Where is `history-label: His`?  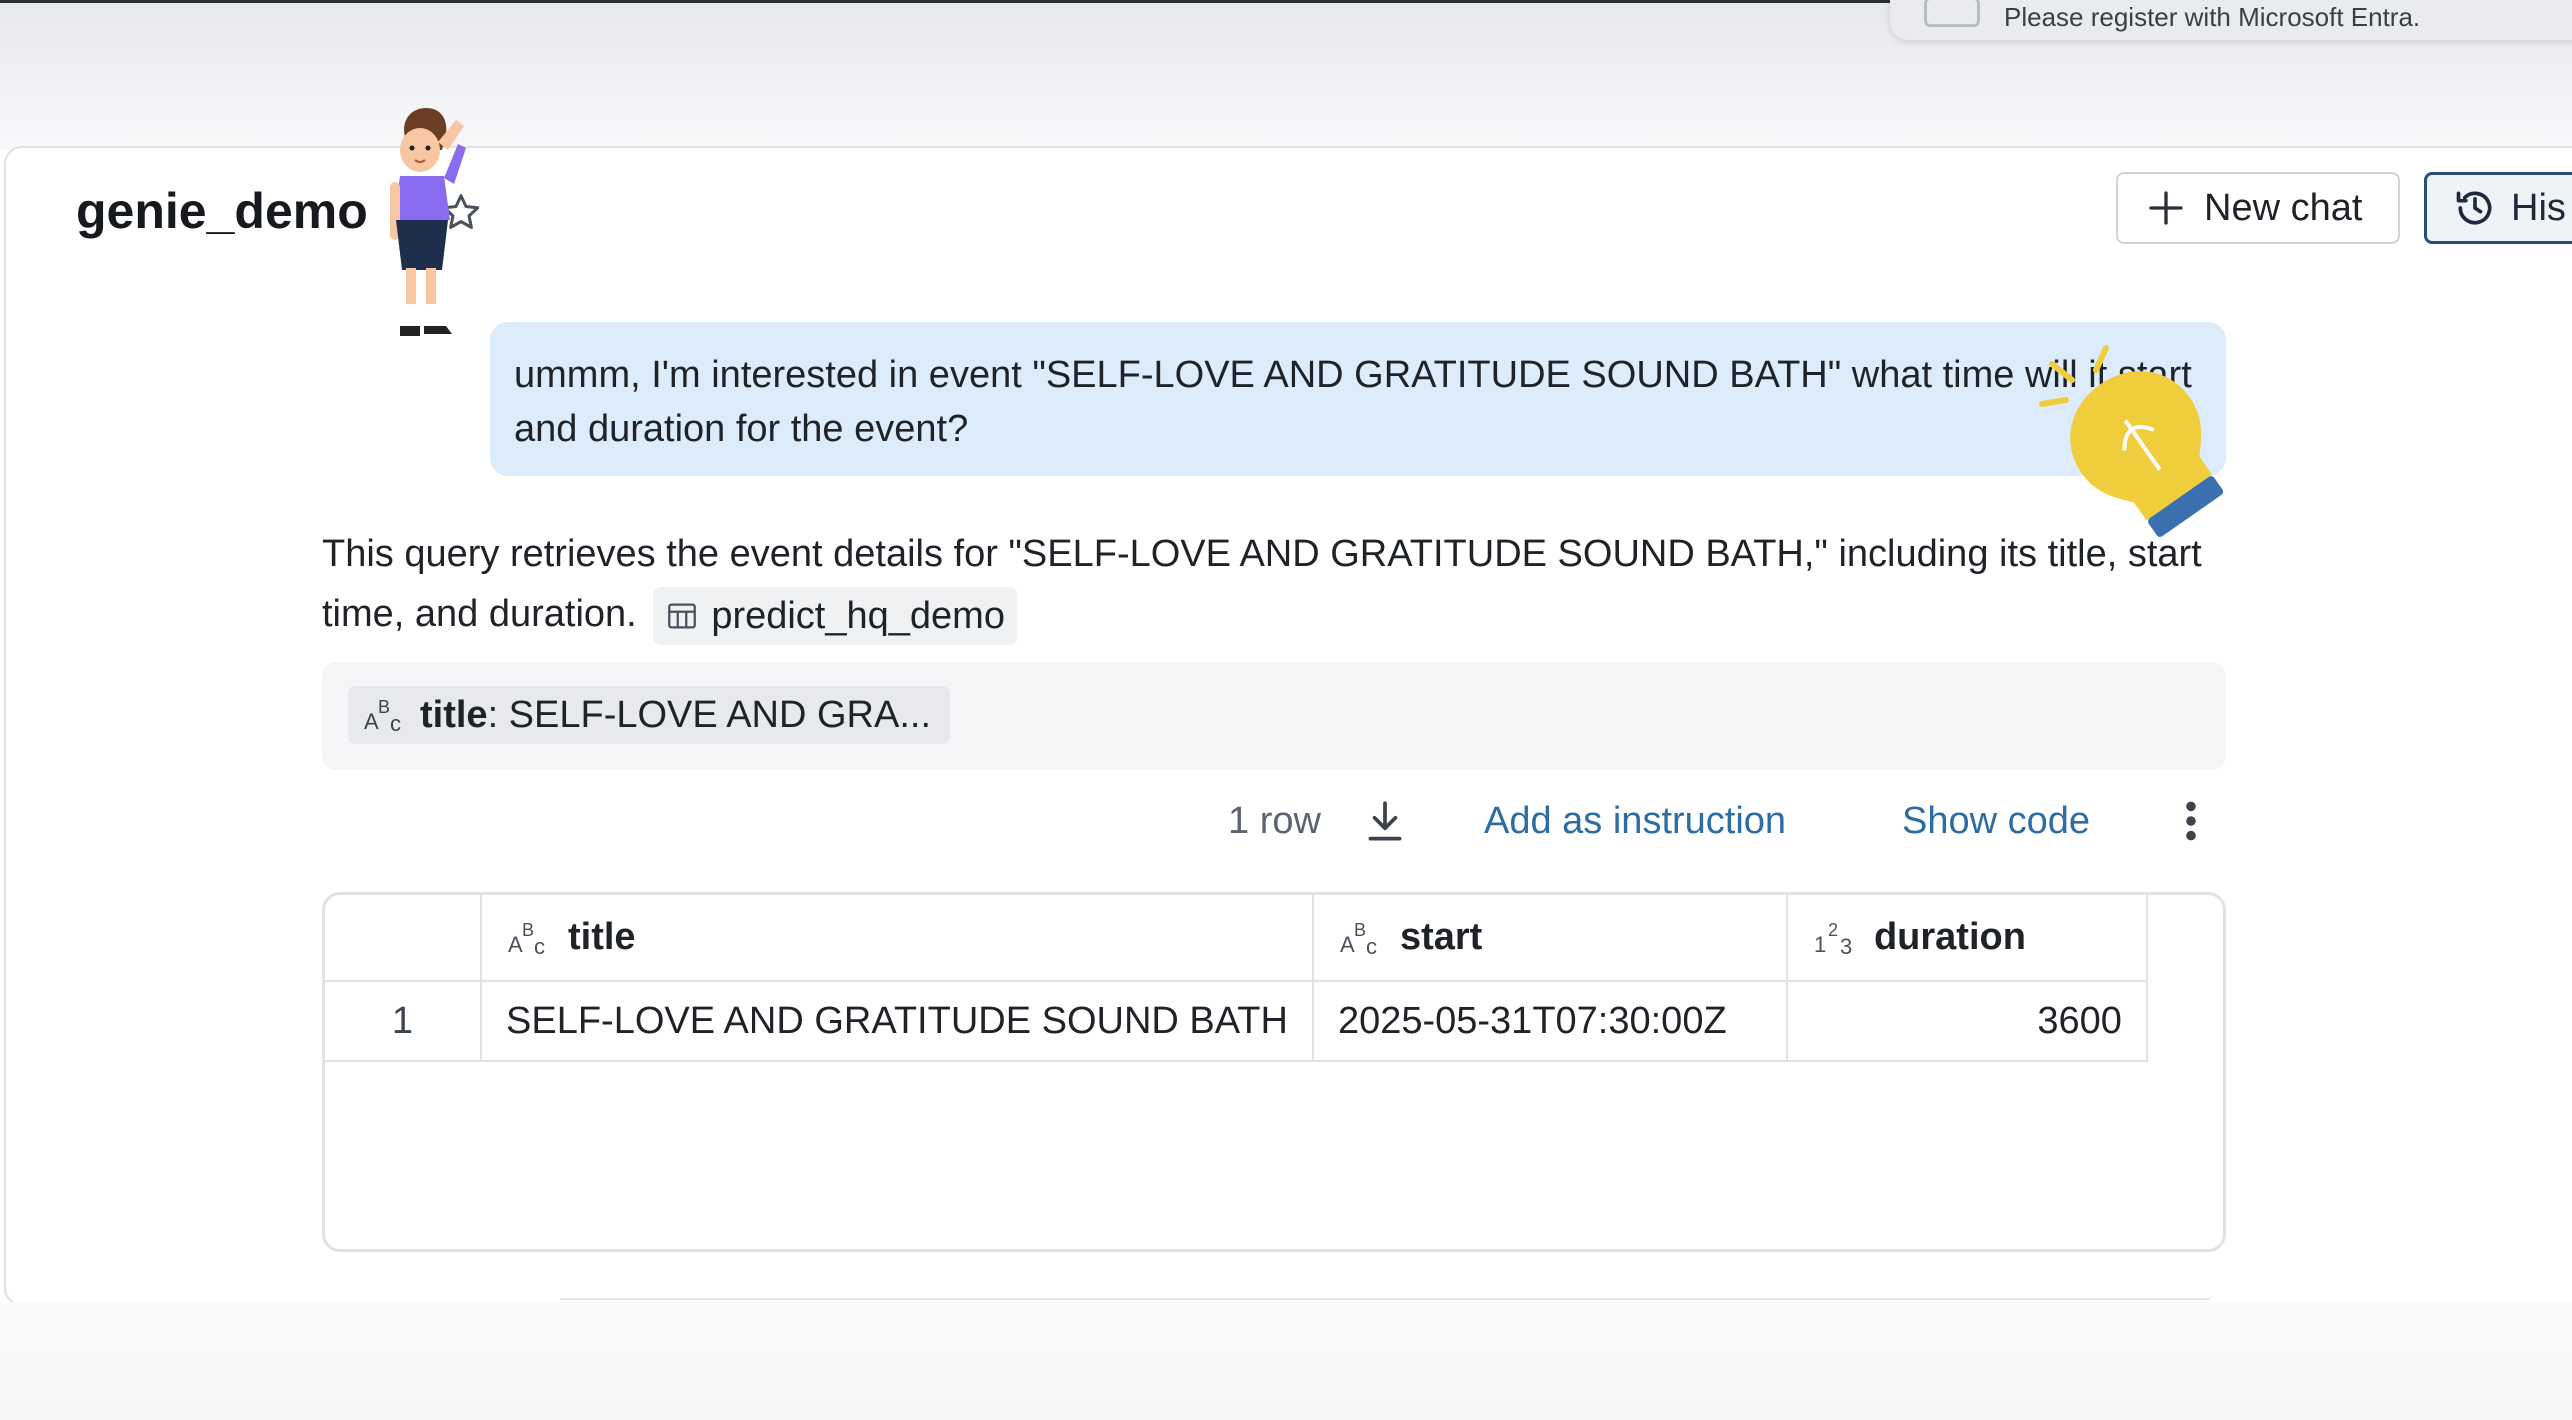 history-label: His is located at coordinates (2538, 207).